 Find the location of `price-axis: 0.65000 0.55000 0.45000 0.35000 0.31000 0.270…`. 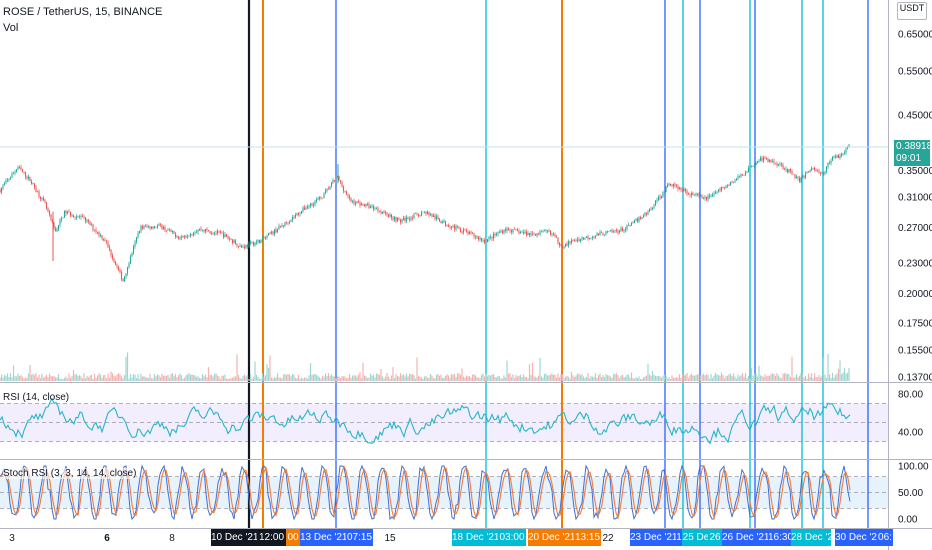

price-axis: 0.65000 0.55000 0.45000 0.35000 0.31000 0.270… is located at coordinates (915, 278).